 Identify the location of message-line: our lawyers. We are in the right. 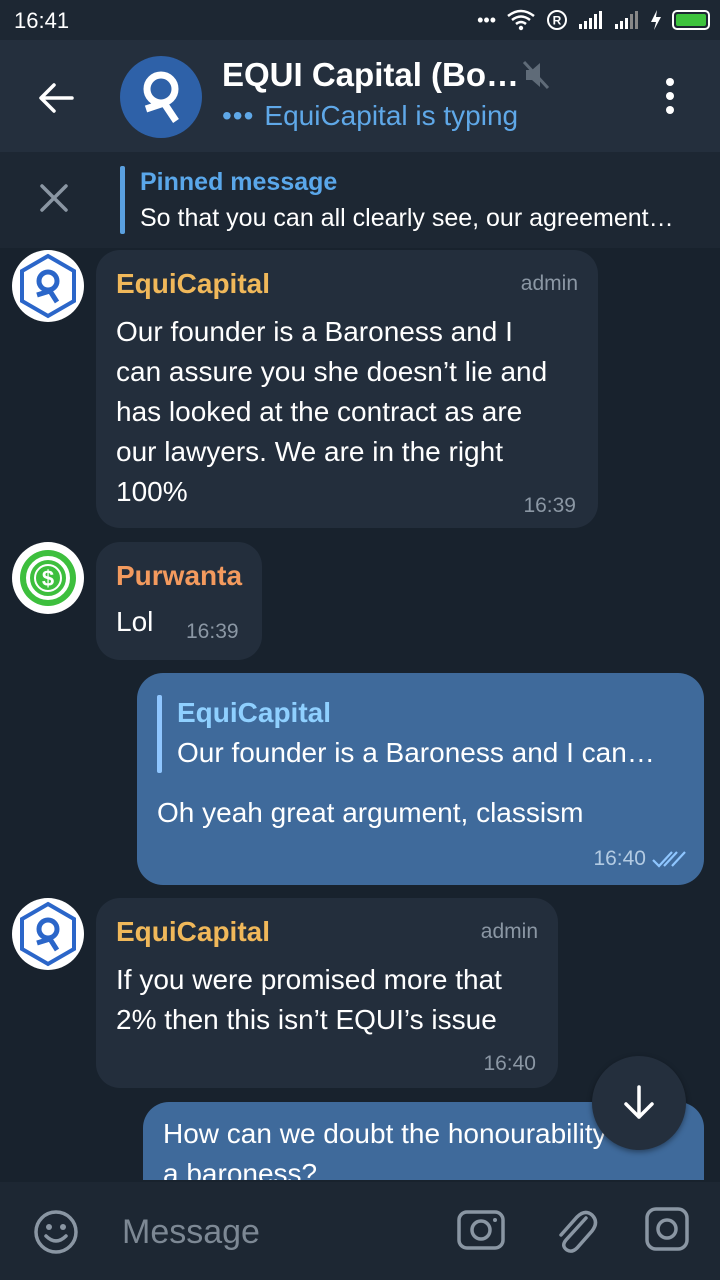
(309, 451).